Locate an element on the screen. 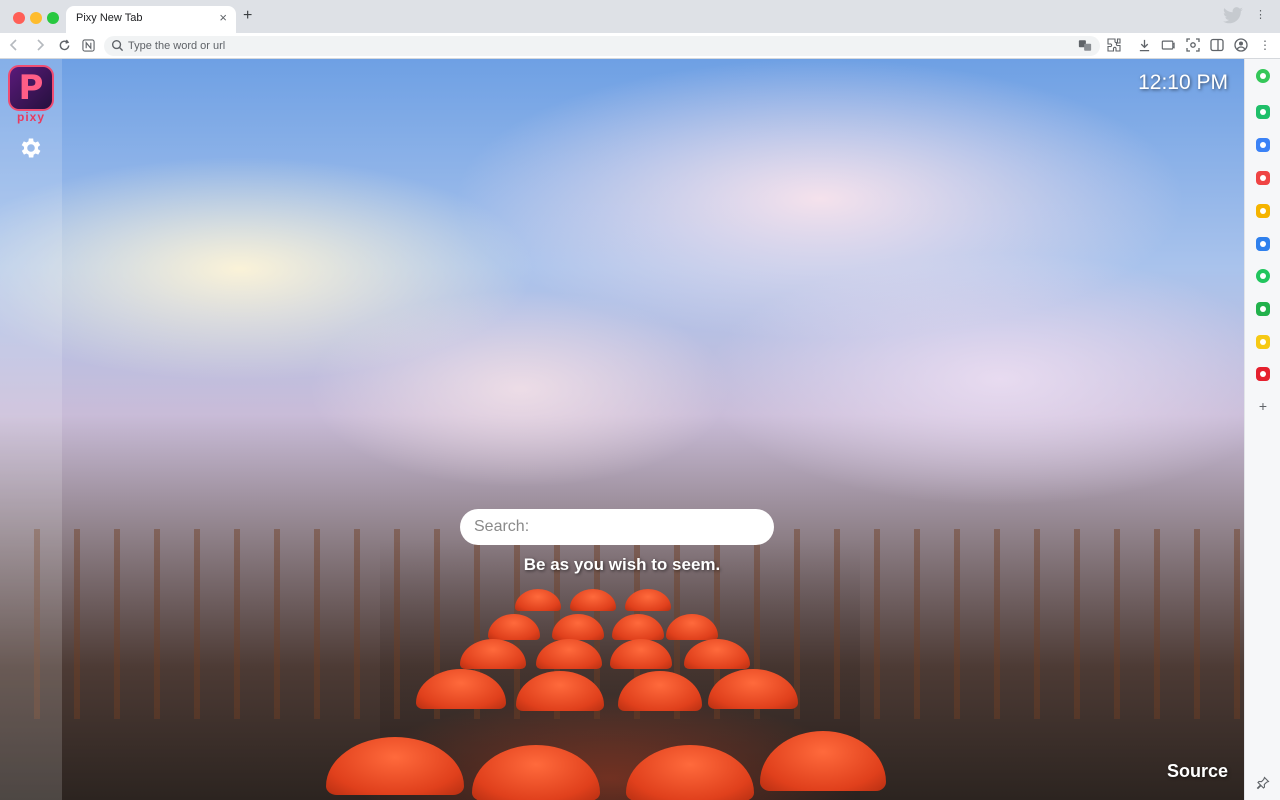 Image resolution: width=1280 pixels, height=800 pixels. minimize-window-button is located at coordinates (36, 18).